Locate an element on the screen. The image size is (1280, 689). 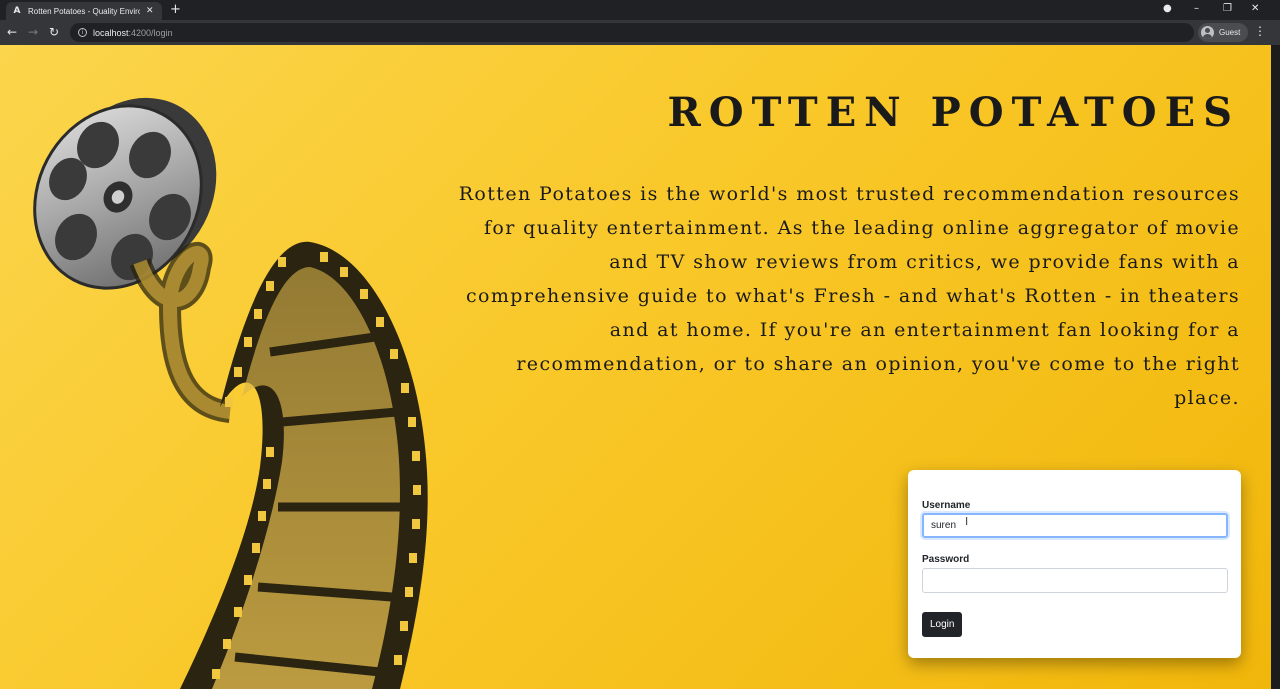
browser-tab: A Rotten Potatoes - Quality Enviro... ✕ is located at coordinates (84, 11).